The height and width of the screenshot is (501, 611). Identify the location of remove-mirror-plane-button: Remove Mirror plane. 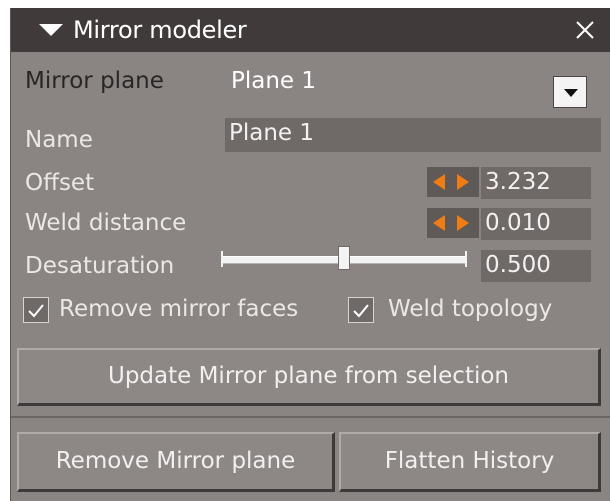
(176, 462).